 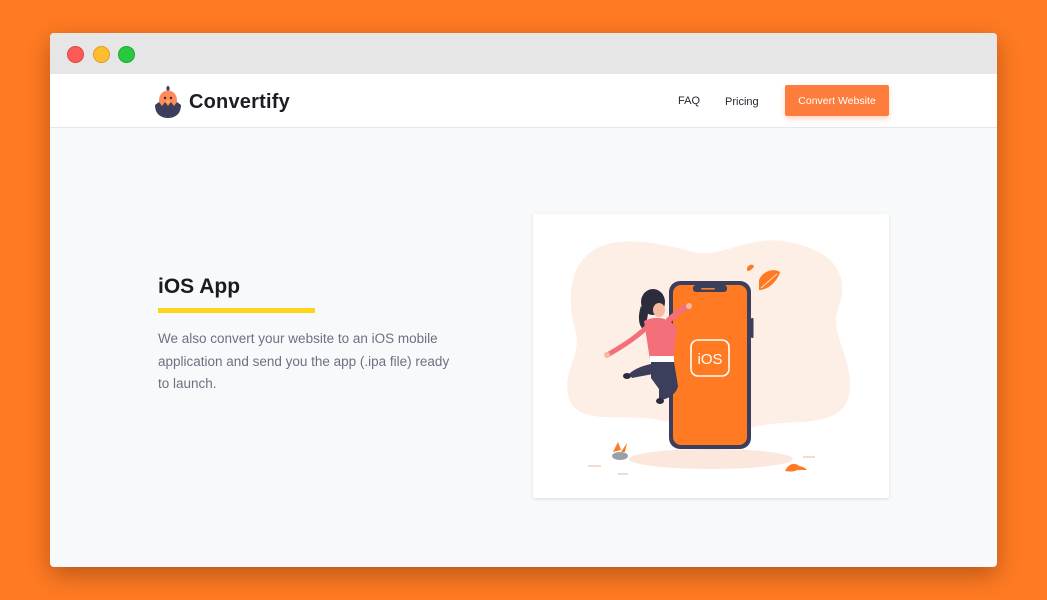 I want to click on smartphone-icon: iOS, so click(x=711, y=365).